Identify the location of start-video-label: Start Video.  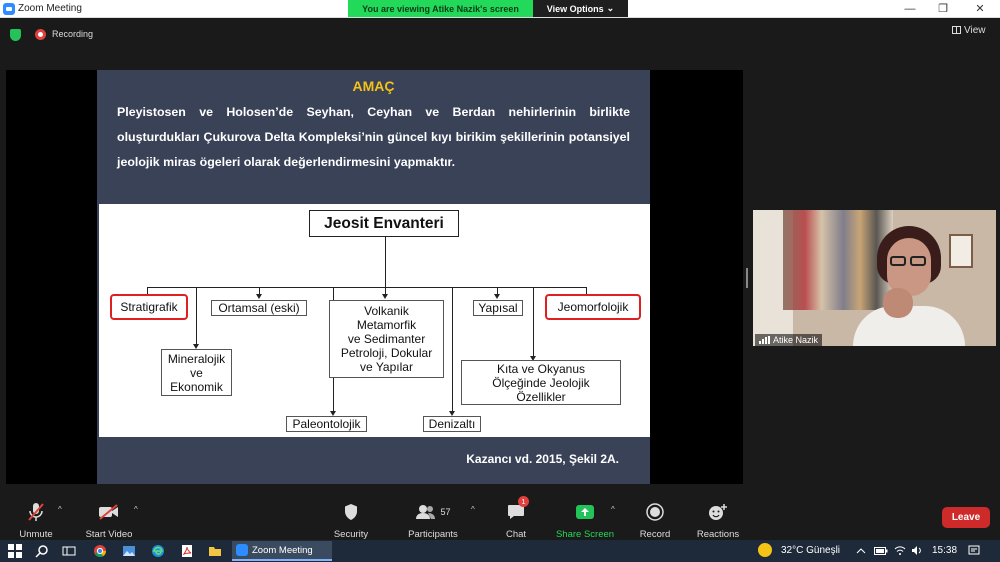
(109, 534).